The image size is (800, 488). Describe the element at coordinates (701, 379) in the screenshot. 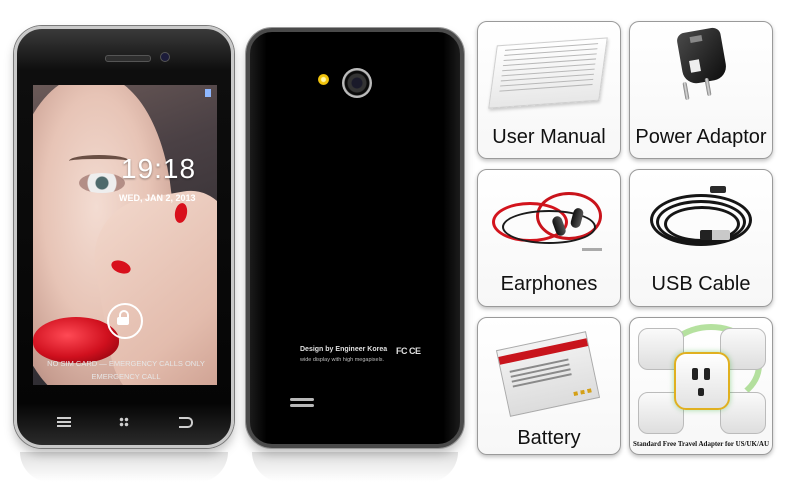

I see `travel-adapter-icon` at that location.